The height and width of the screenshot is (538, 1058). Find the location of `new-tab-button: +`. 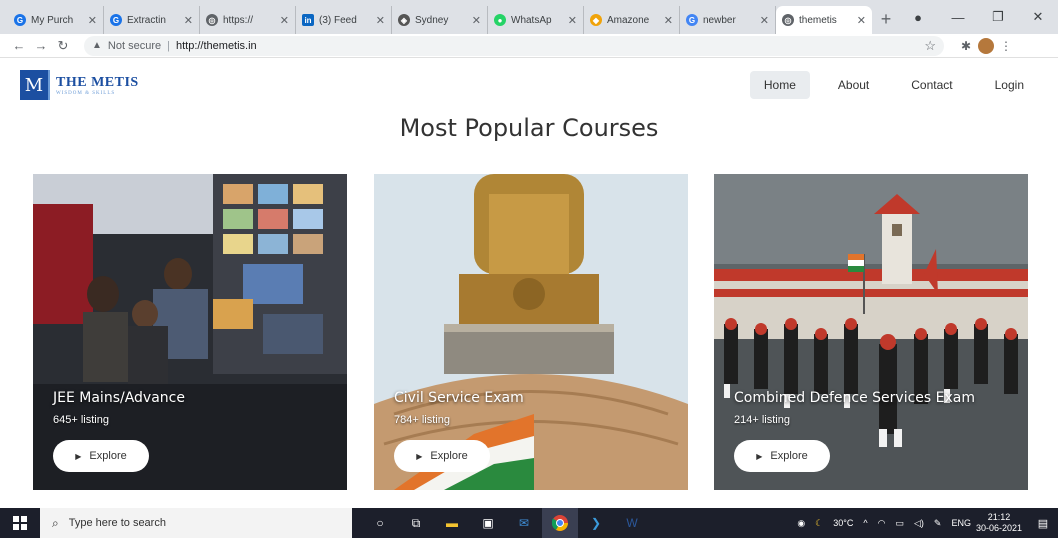

new-tab-button: + is located at coordinates (886, 20).